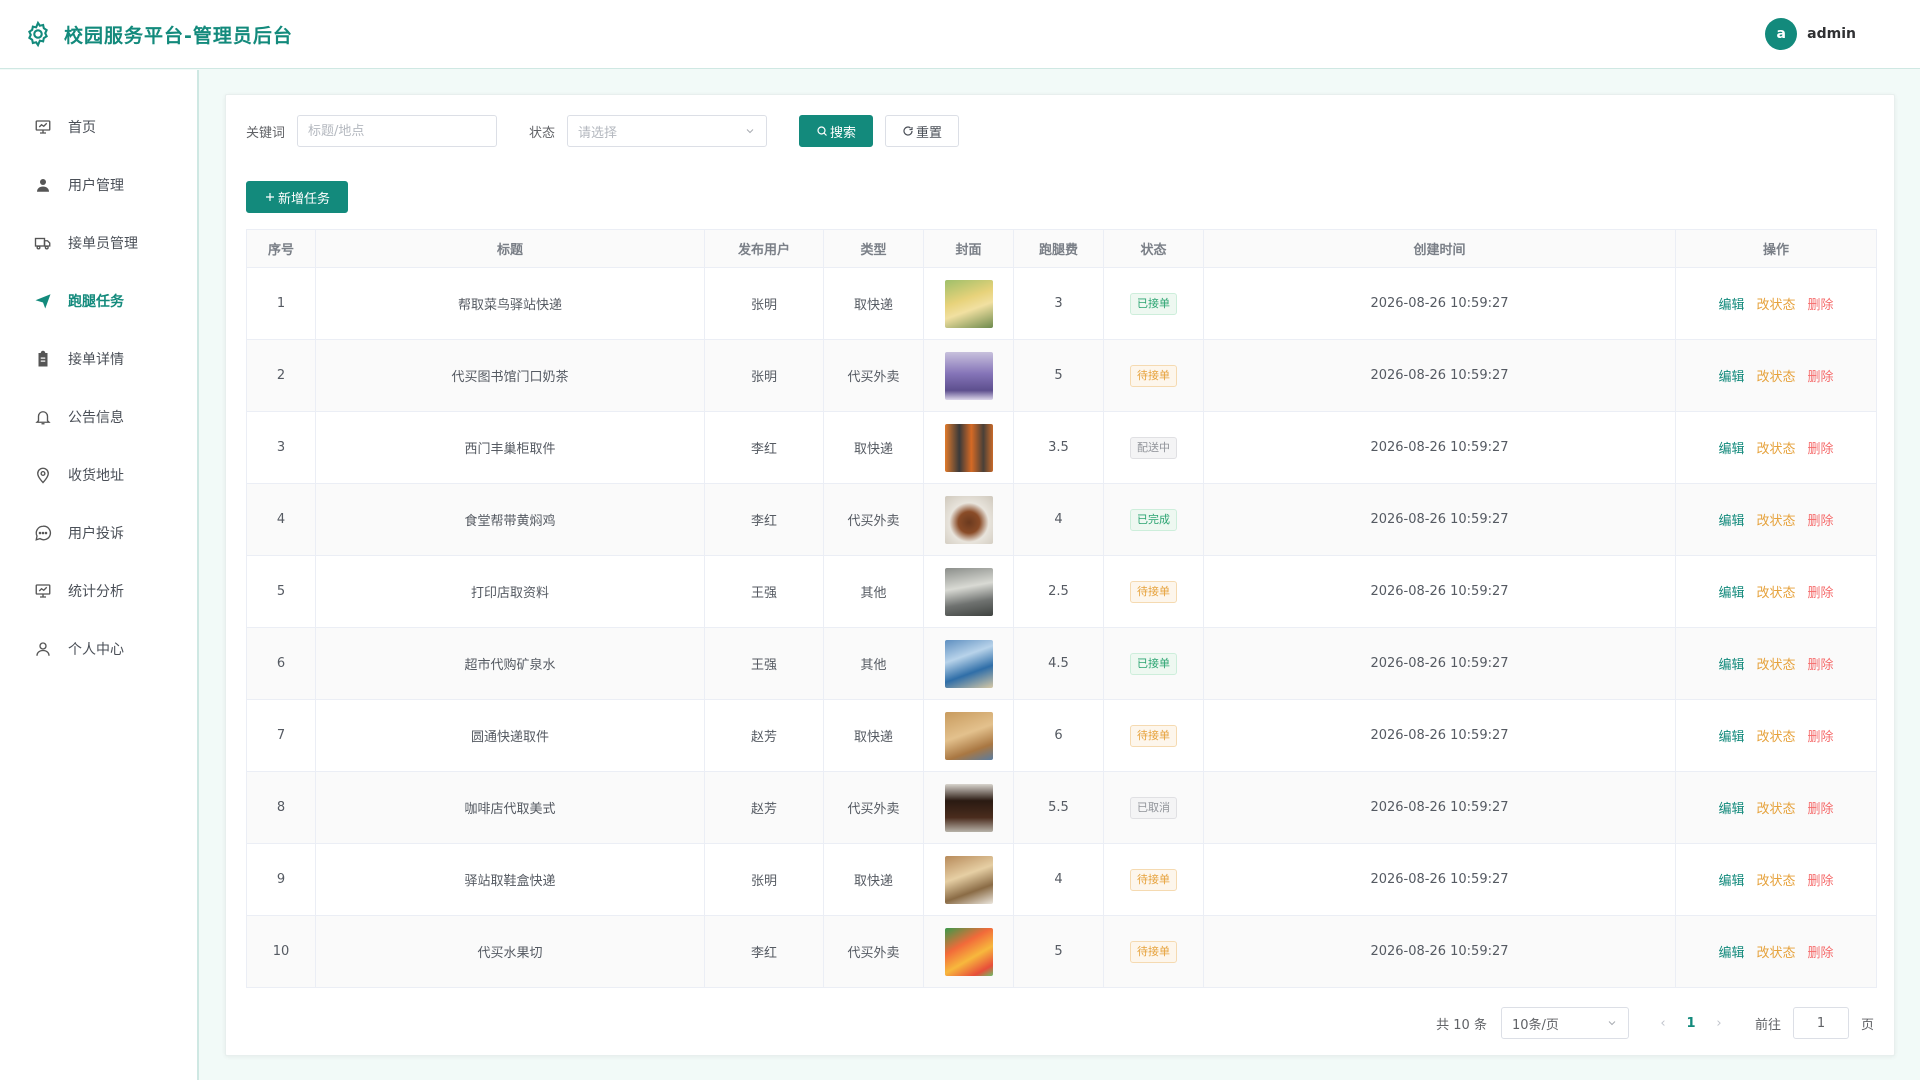 Image resolution: width=1920 pixels, height=1080 pixels. What do you see at coordinates (1820, 1023) in the screenshot?
I see `goto-page-input` at bounding box center [1820, 1023].